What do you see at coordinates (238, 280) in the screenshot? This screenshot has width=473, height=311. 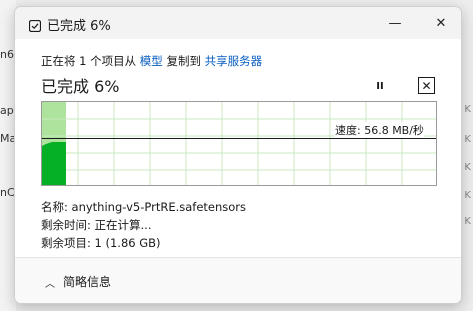 I see `footer: ︿ 简略信息` at bounding box center [238, 280].